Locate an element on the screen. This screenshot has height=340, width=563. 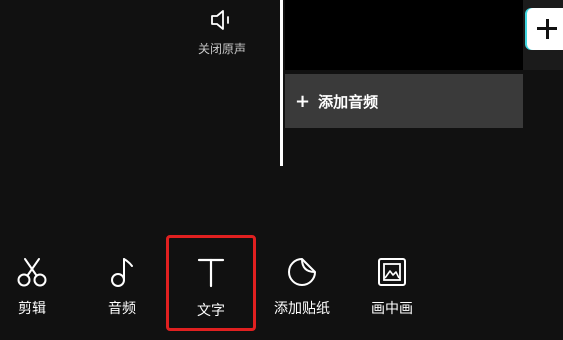
tool-audio-label: 音频 is located at coordinates (122, 309).